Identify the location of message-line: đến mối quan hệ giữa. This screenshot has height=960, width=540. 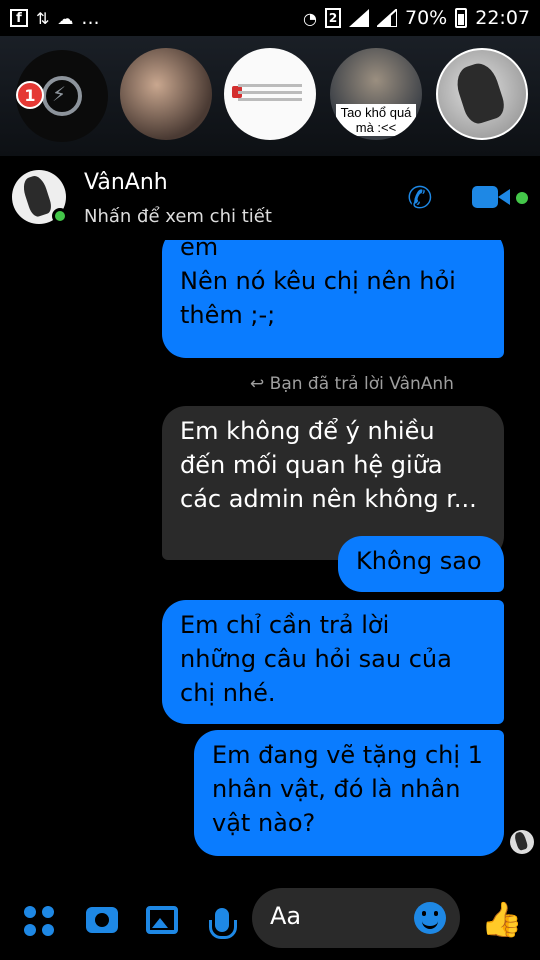
(311, 465).